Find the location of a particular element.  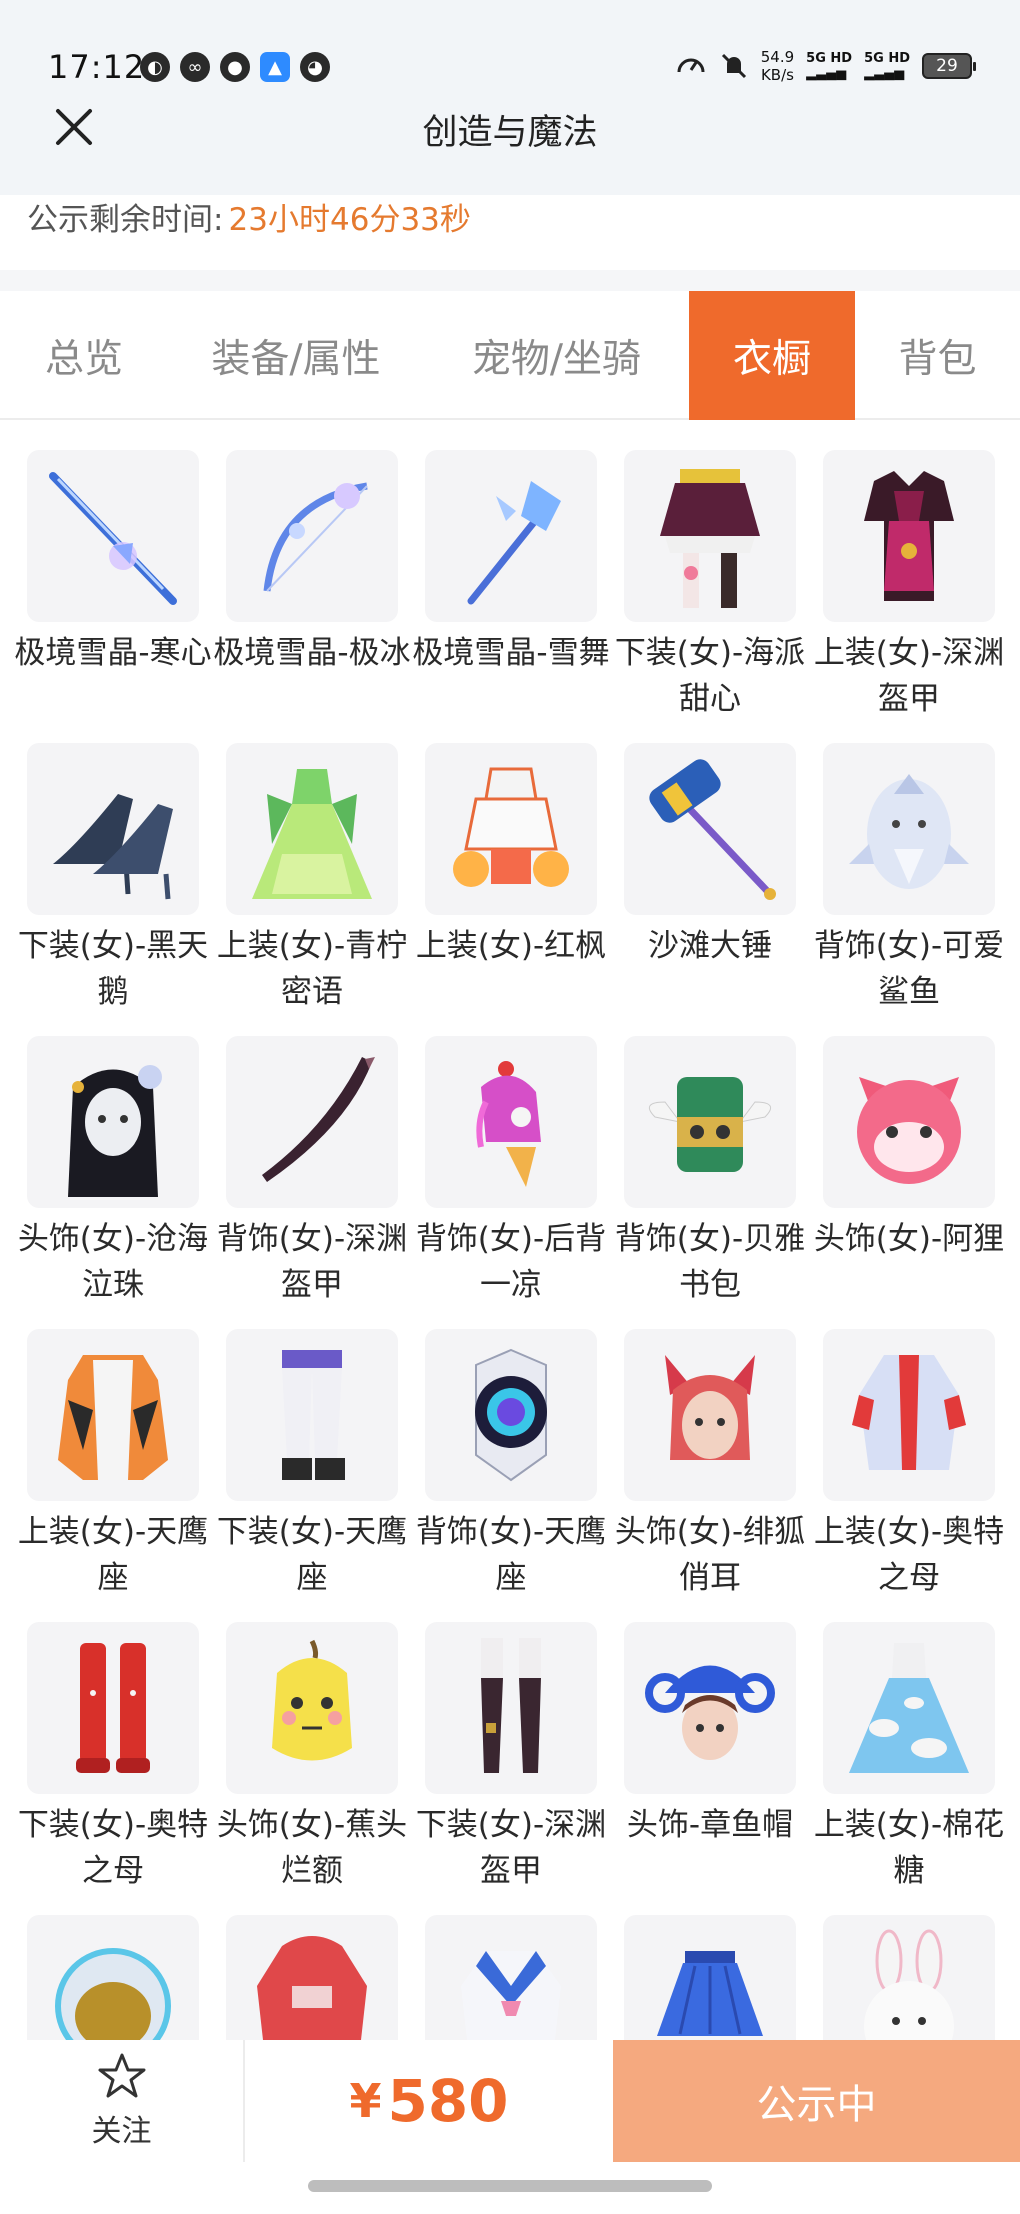

fox-ears-icon is located at coordinates (710, 1407).